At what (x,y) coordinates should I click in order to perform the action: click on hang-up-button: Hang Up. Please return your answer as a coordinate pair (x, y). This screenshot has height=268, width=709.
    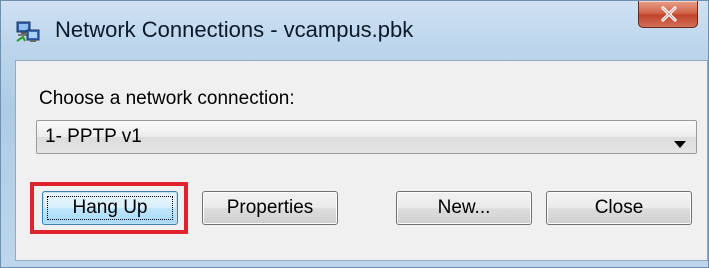
    Looking at the image, I should click on (110, 208).